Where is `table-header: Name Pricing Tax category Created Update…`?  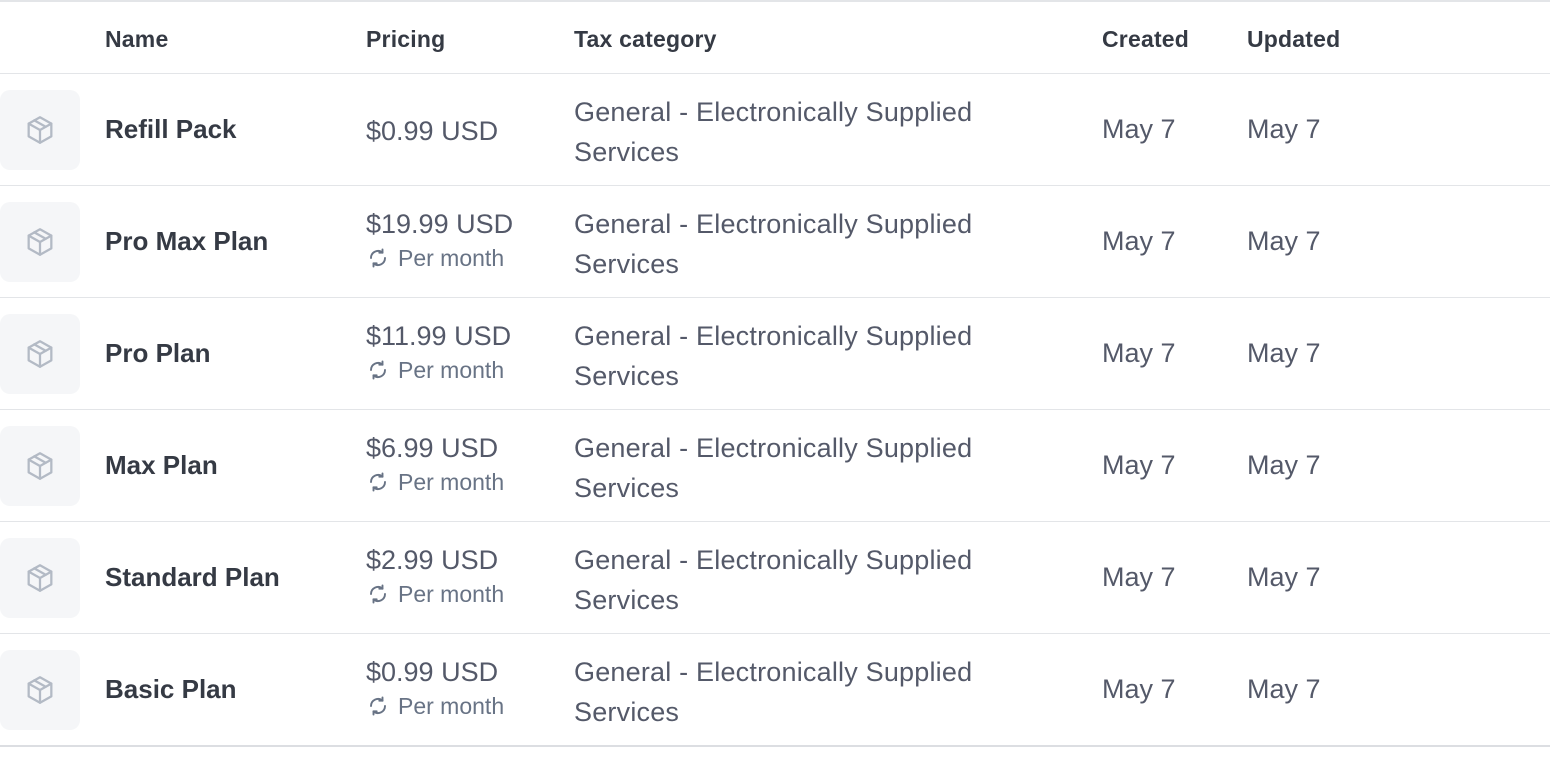 table-header: Name Pricing Tax category Created Update… is located at coordinates (775, 38).